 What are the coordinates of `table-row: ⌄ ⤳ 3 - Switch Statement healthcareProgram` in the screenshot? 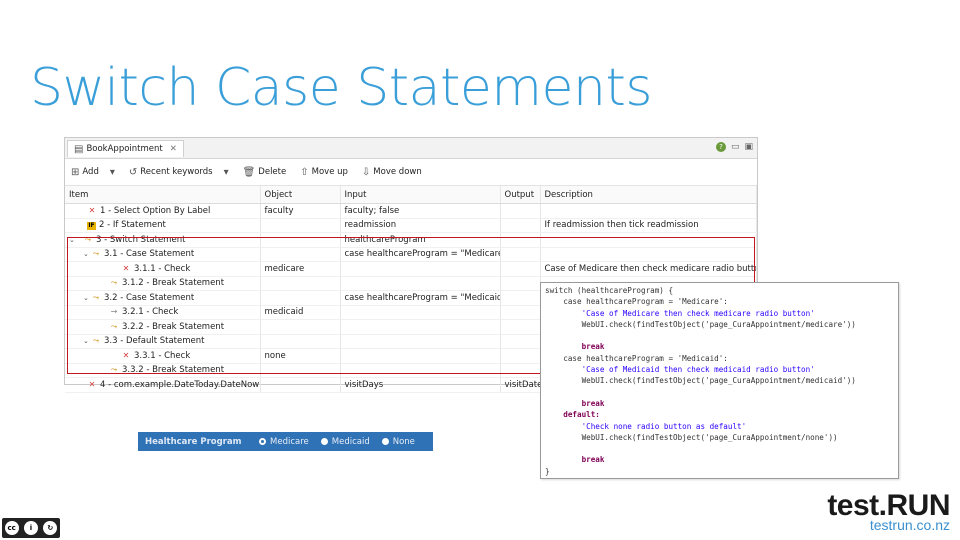 It's located at (411, 240).